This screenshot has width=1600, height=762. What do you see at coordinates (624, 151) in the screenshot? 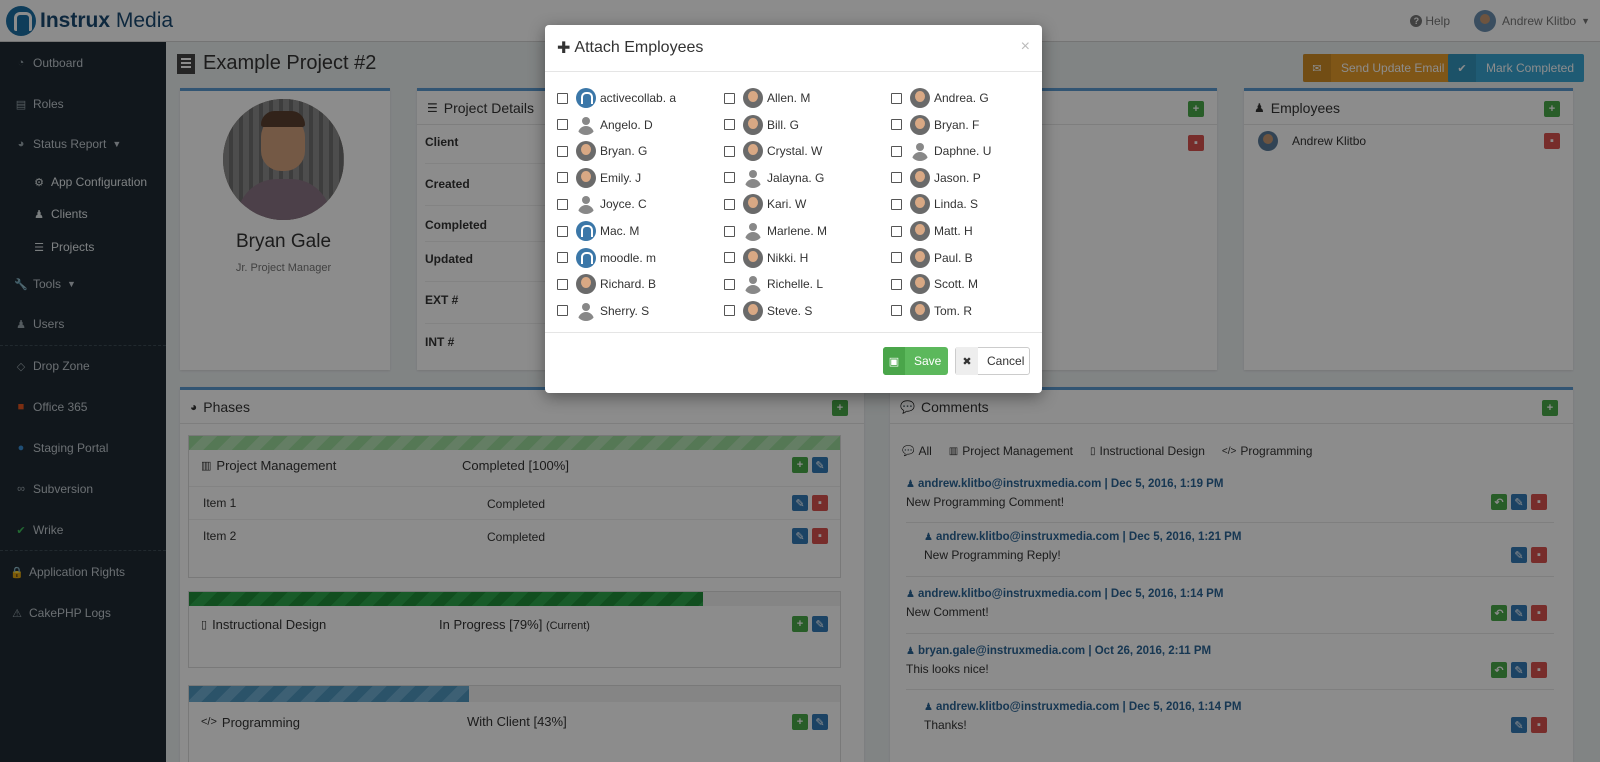
I see `employee-name: Bryan. G` at bounding box center [624, 151].